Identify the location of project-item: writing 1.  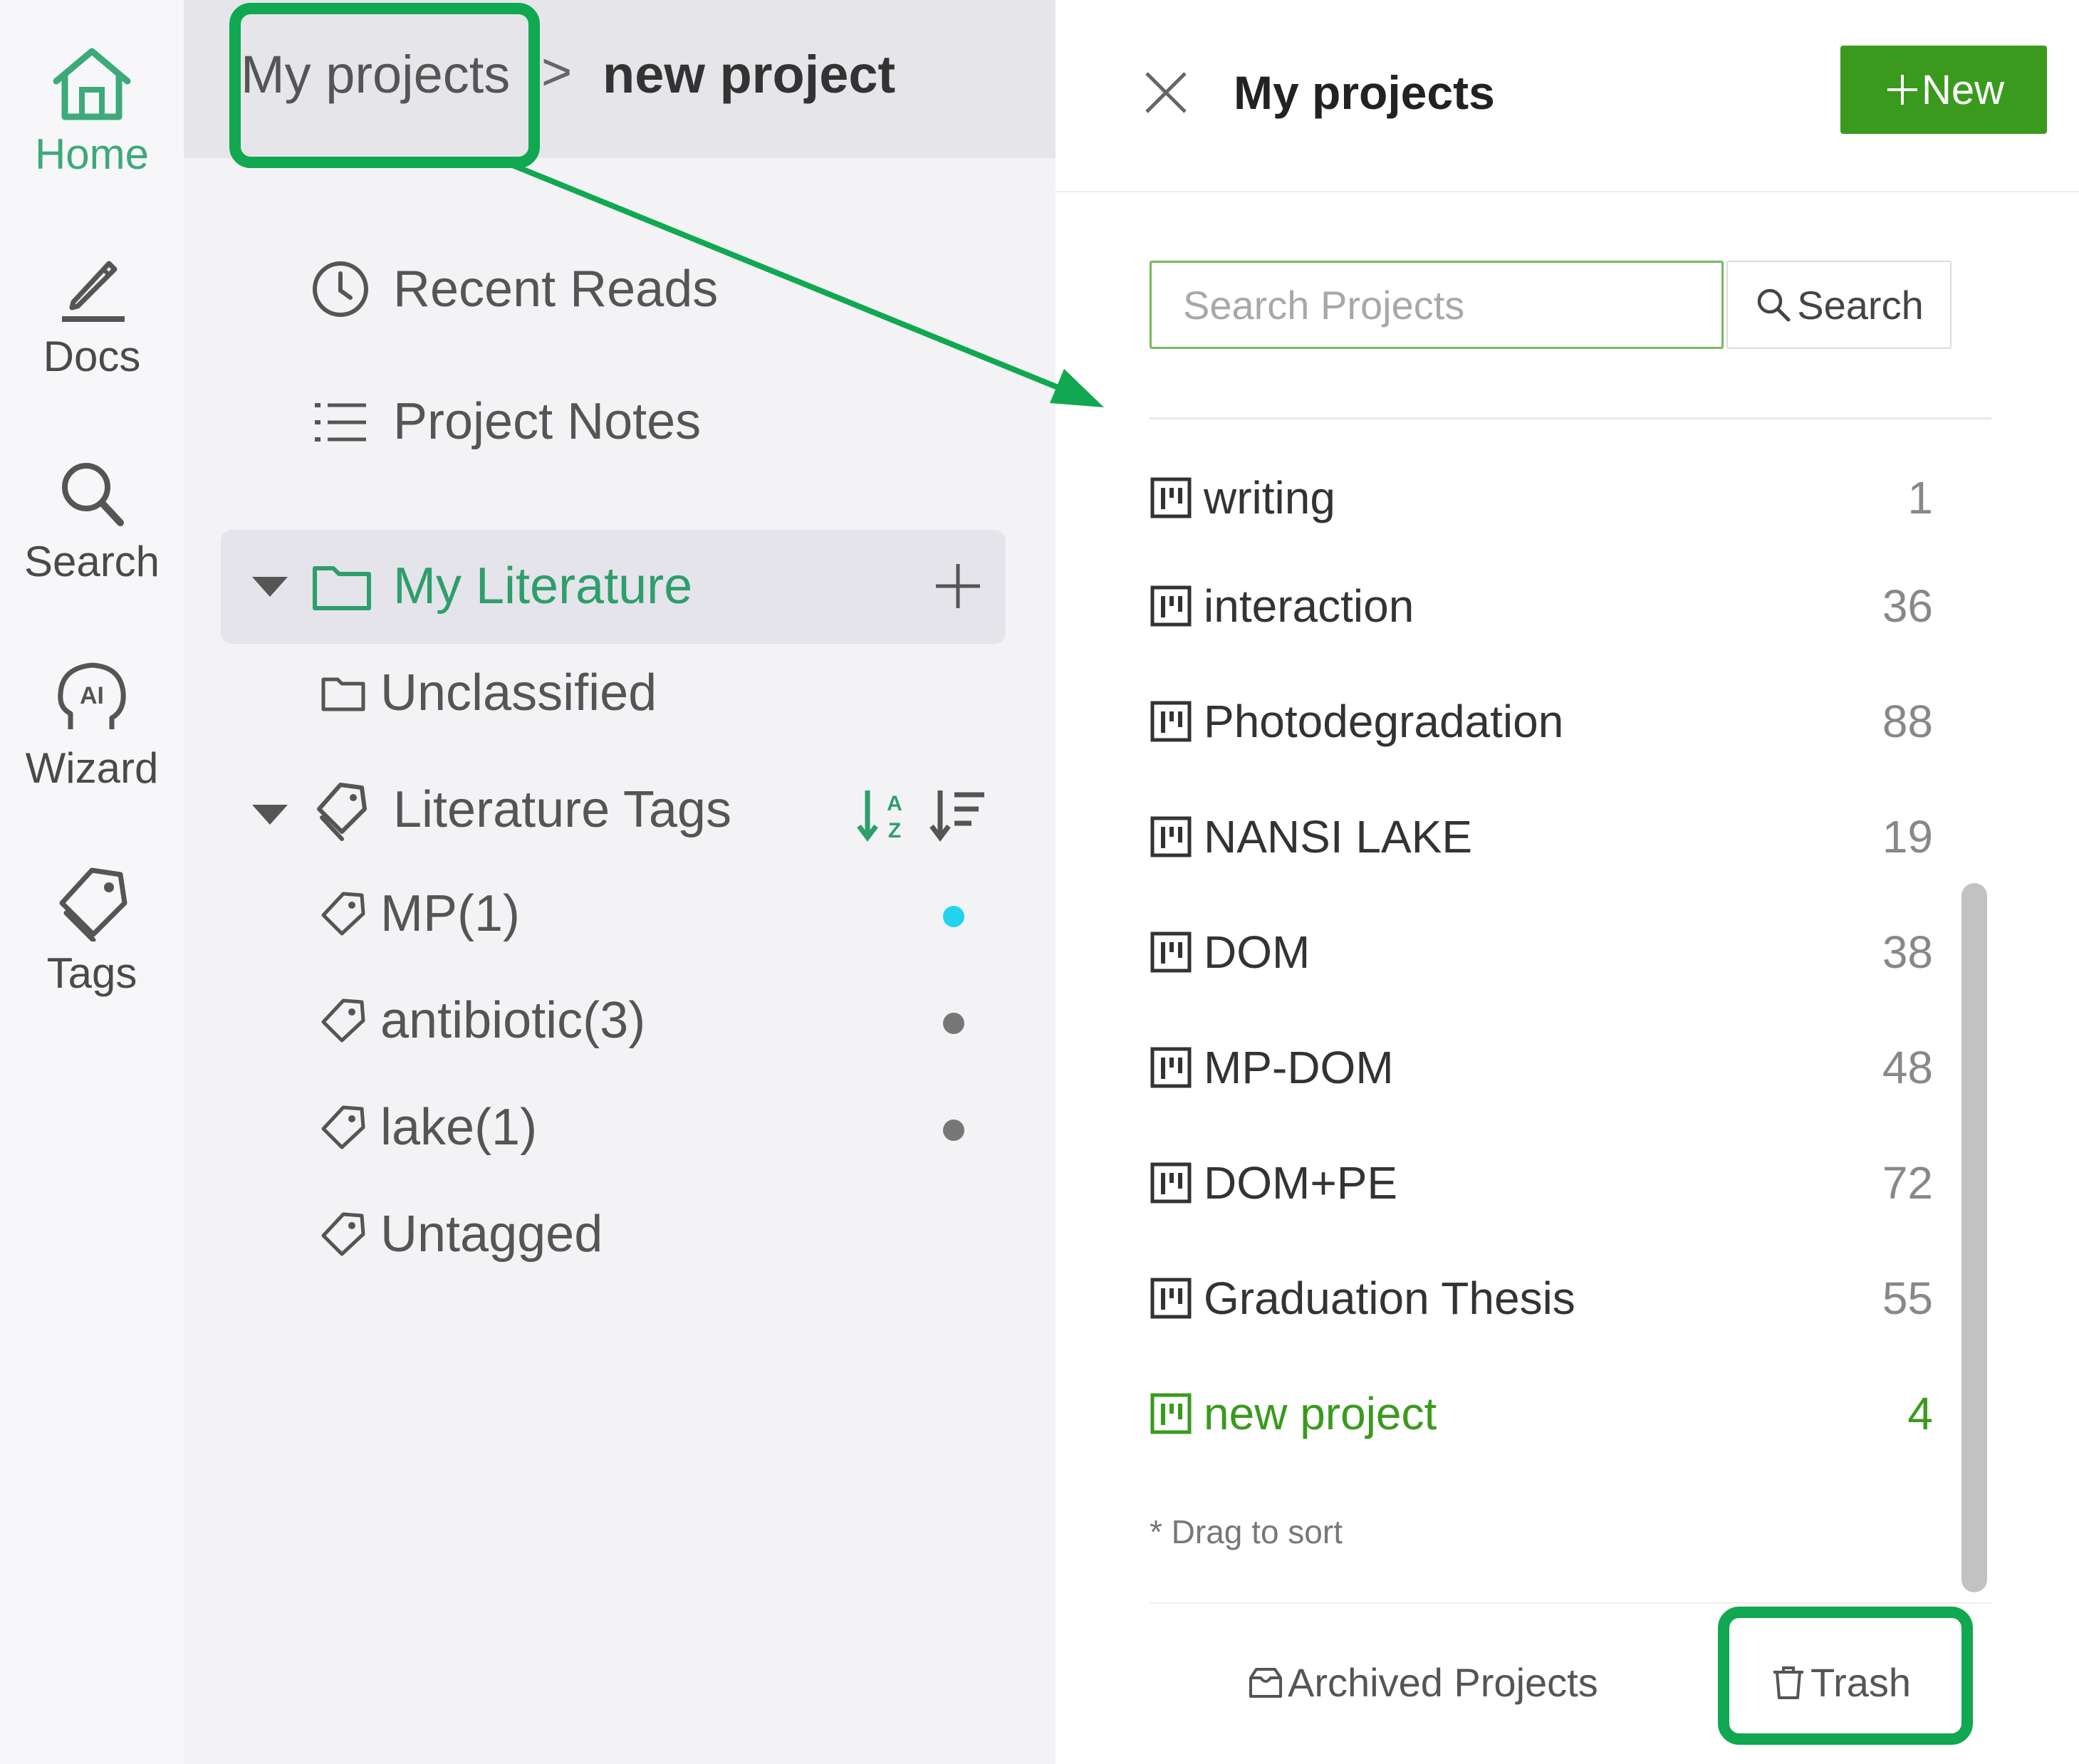
(1541, 498).